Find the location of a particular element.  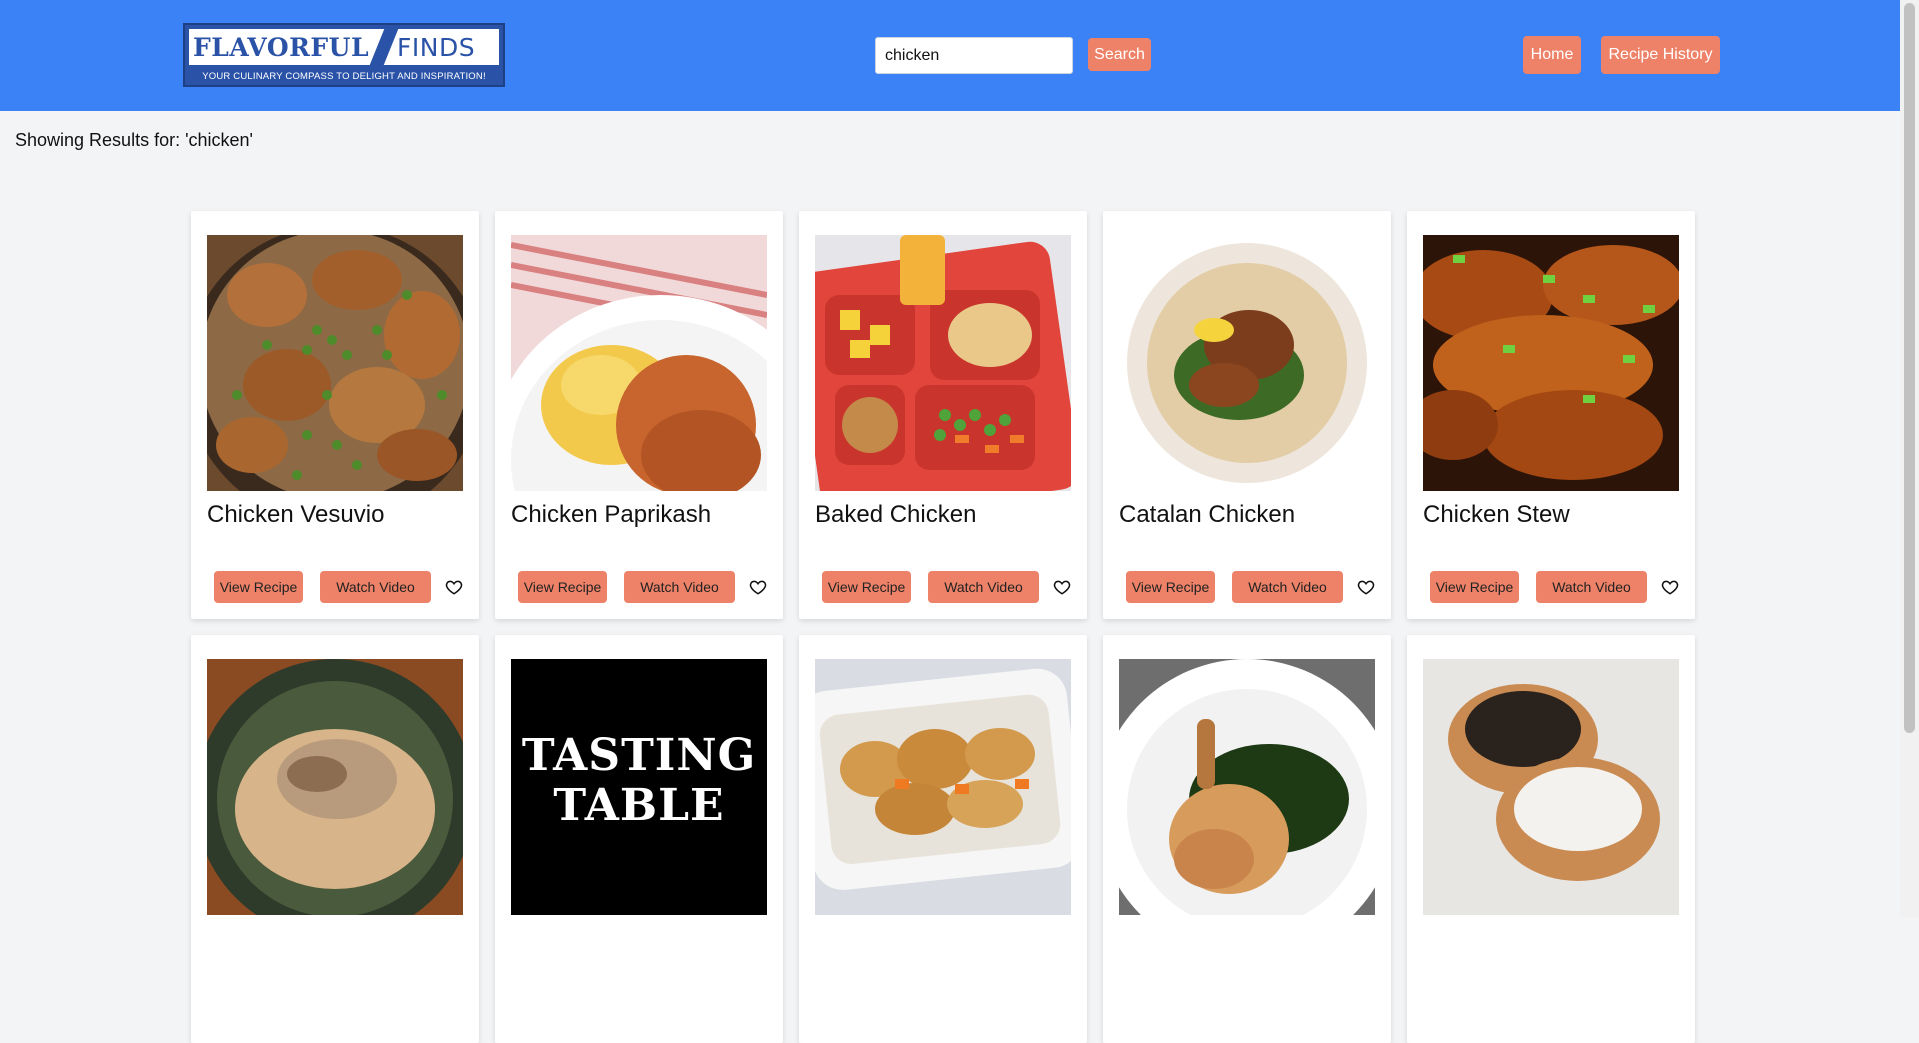

recipe-card: Chicken Vesuvio View Recipe Watch Video is located at coordinates (335, 415).